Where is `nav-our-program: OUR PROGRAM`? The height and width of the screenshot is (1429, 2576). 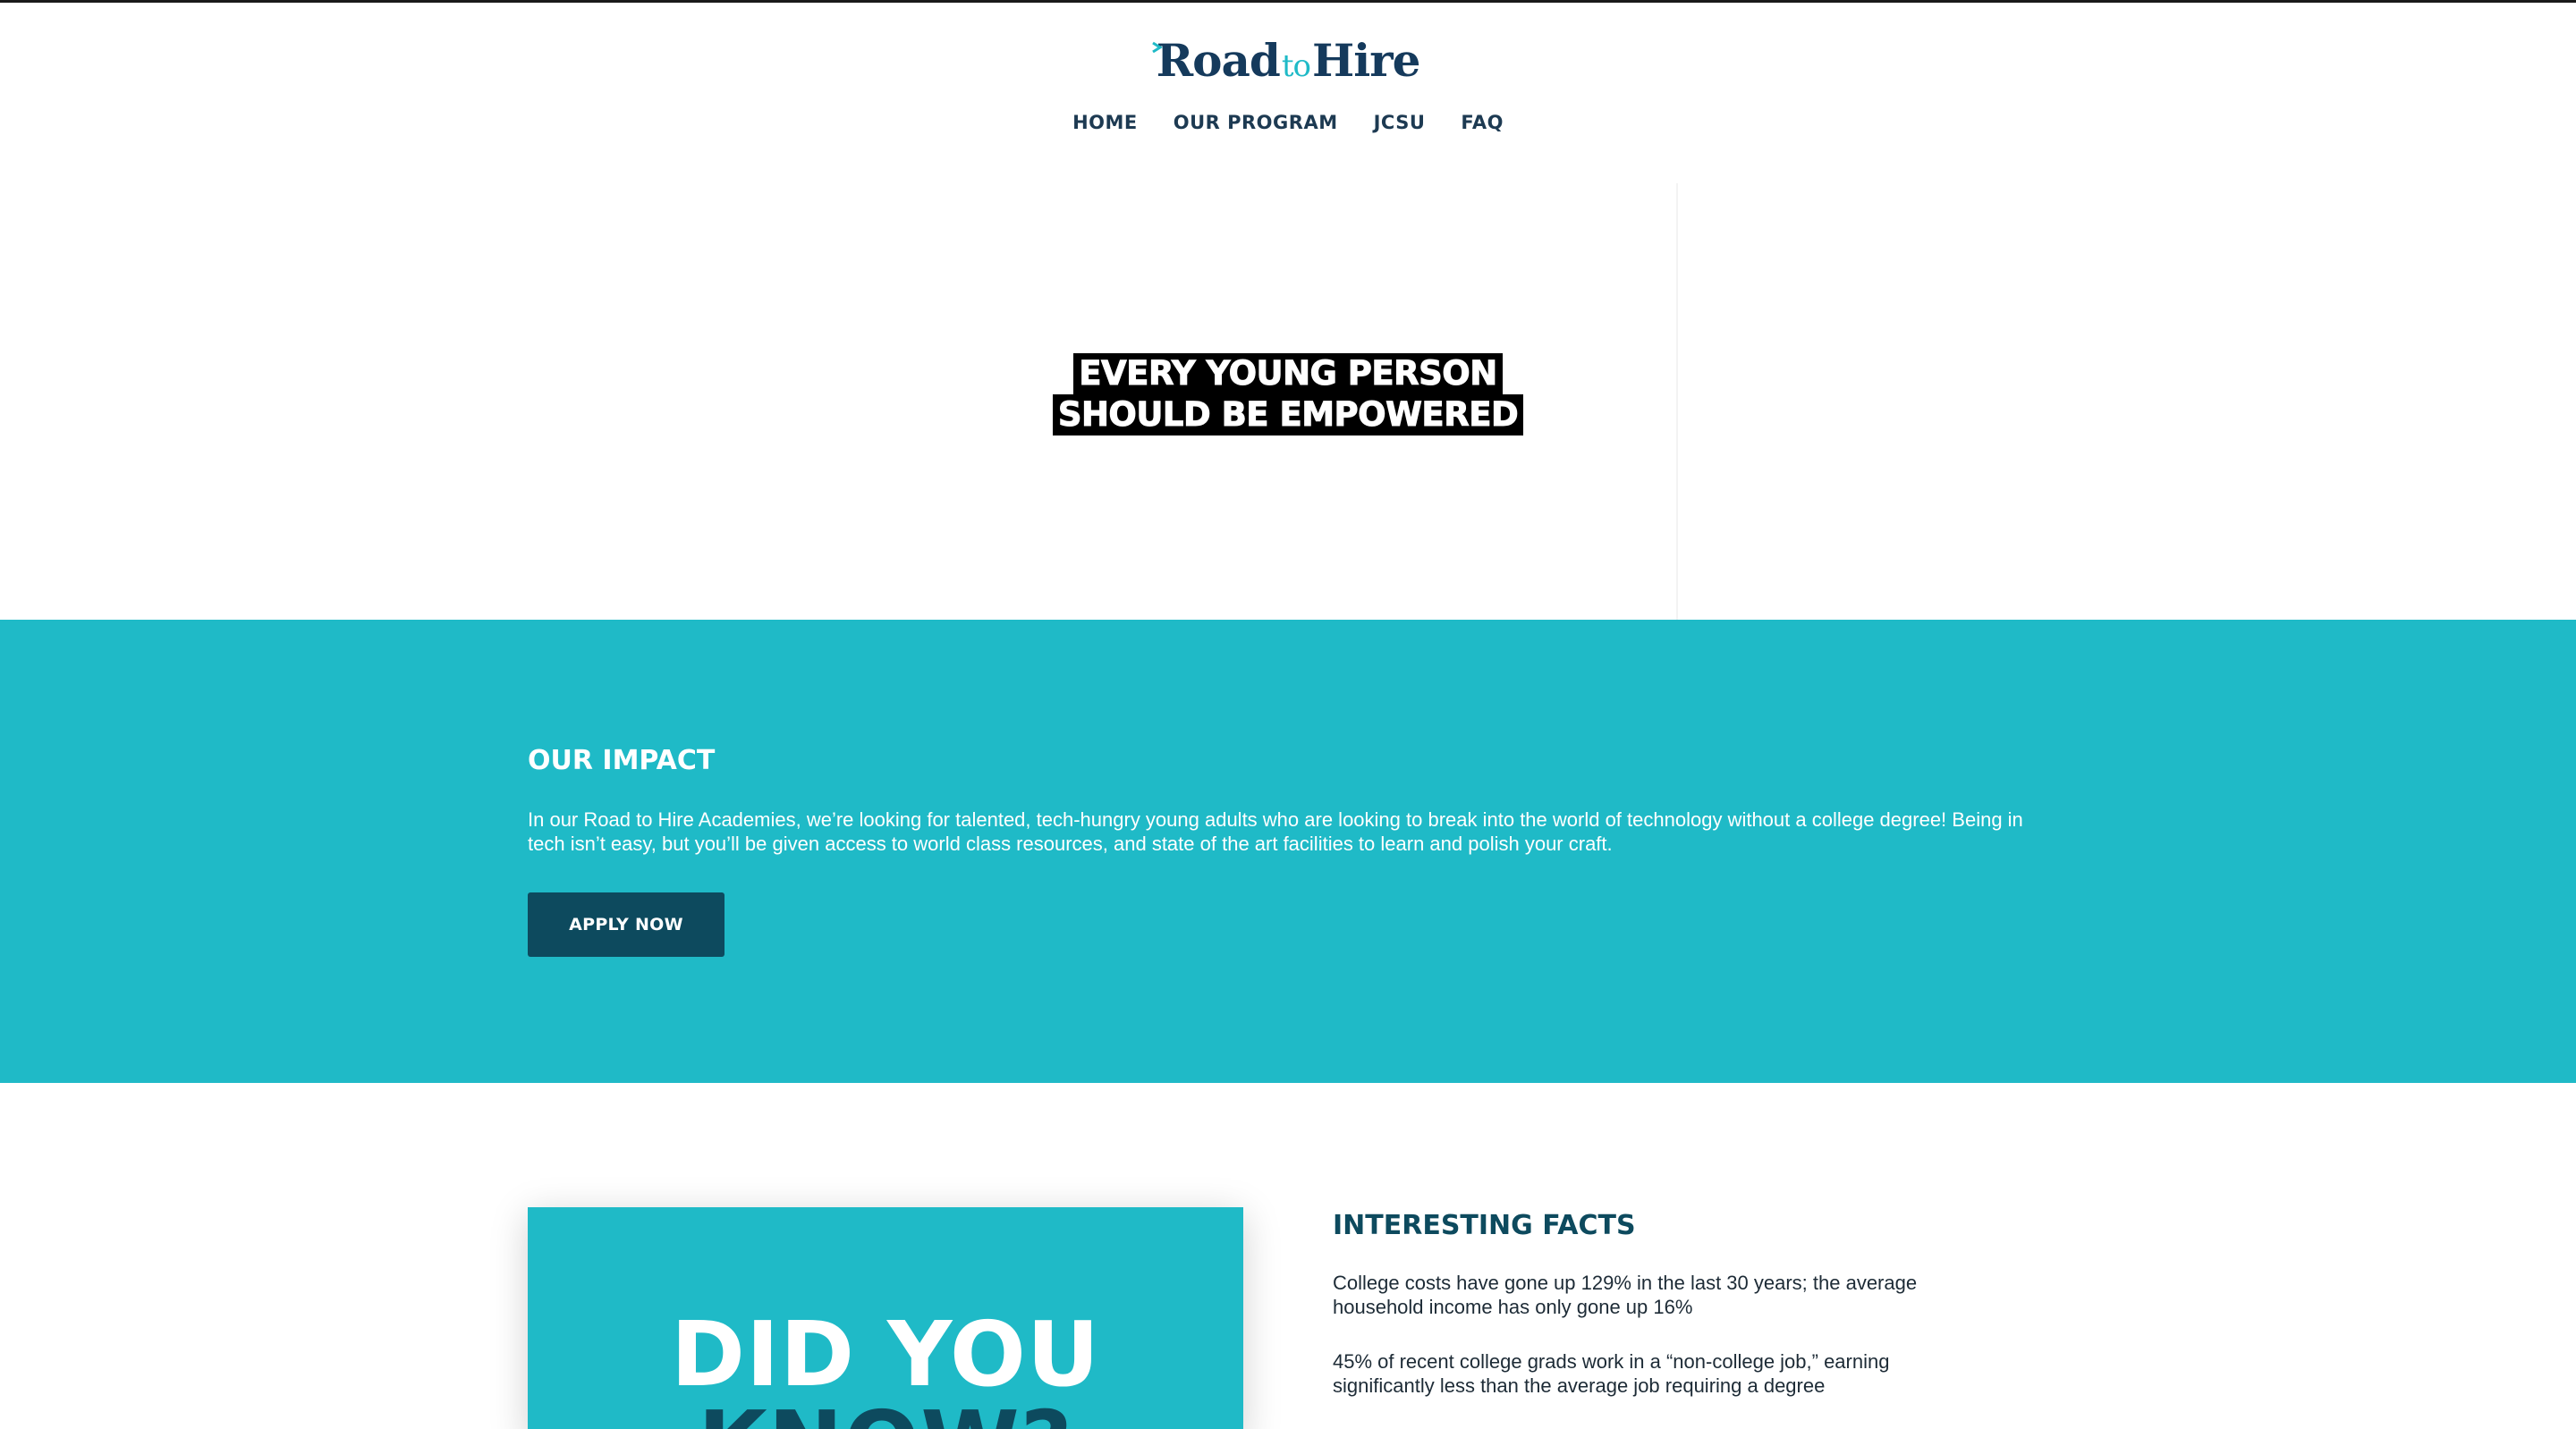 nav-our-program: OUR PROGRAM is located at coordinates (1256, 122).